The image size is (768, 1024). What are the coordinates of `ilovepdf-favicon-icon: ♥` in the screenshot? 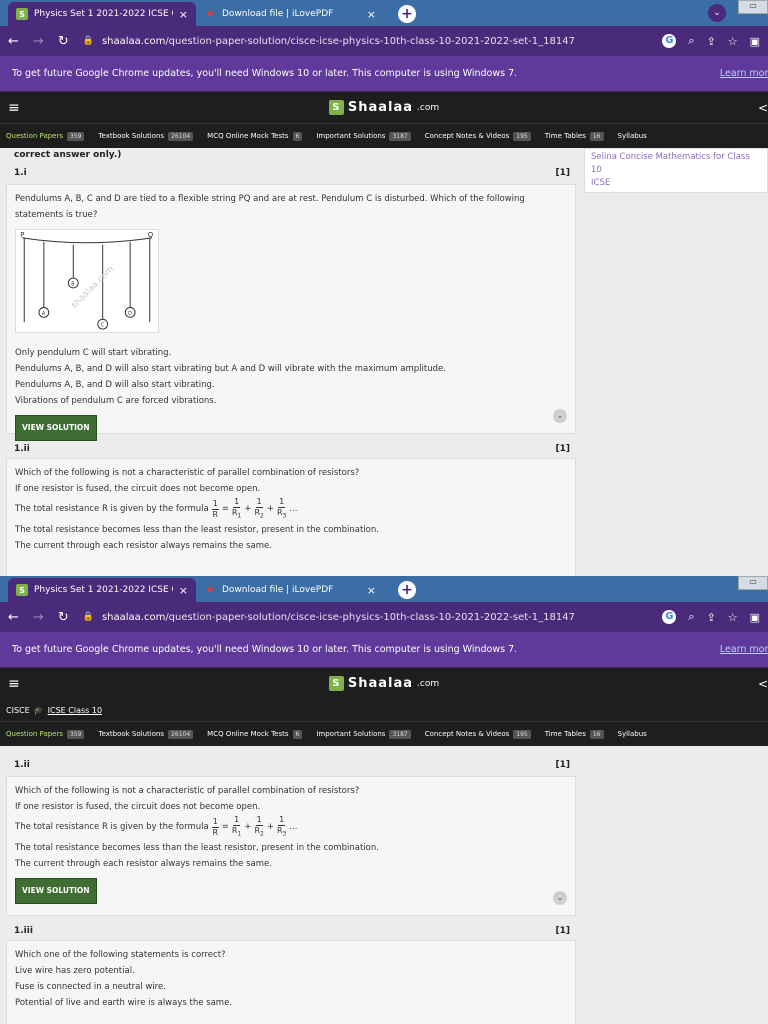 It's located at (210, 590).